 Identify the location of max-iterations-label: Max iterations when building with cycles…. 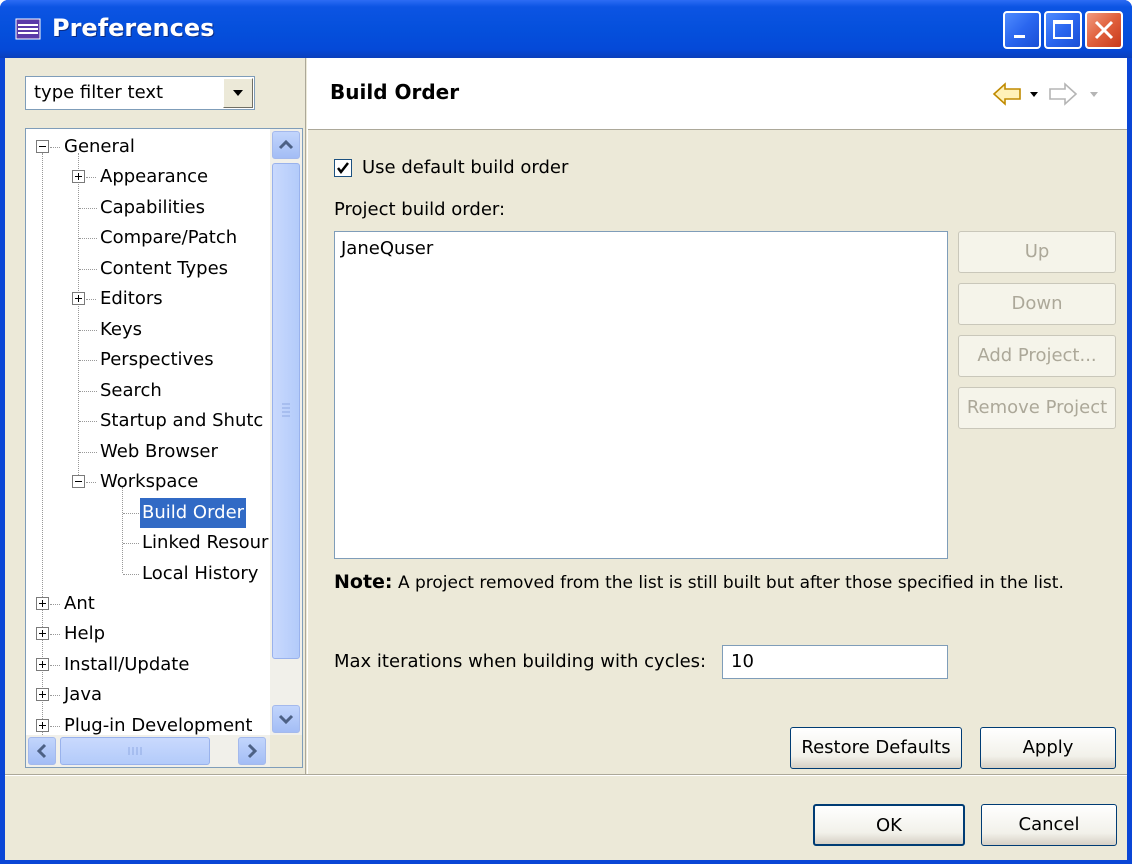
(520, 661).